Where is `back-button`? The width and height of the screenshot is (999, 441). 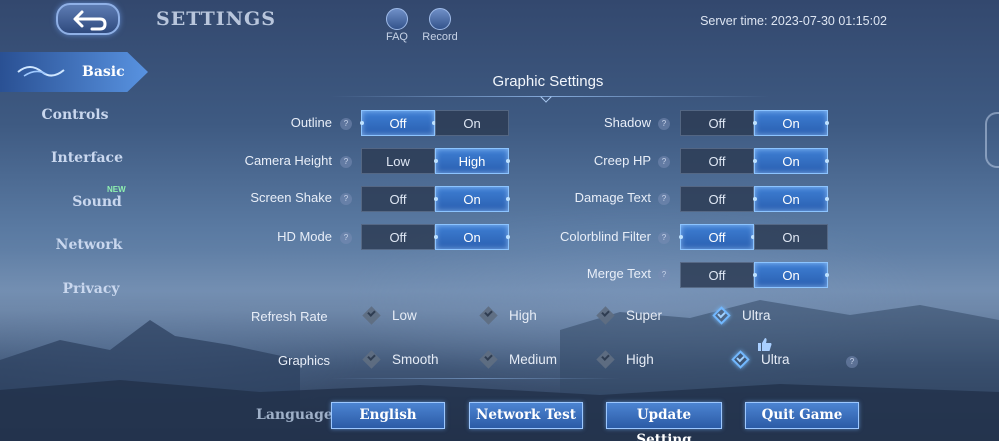
back-button is located at coordinates (88, 19).